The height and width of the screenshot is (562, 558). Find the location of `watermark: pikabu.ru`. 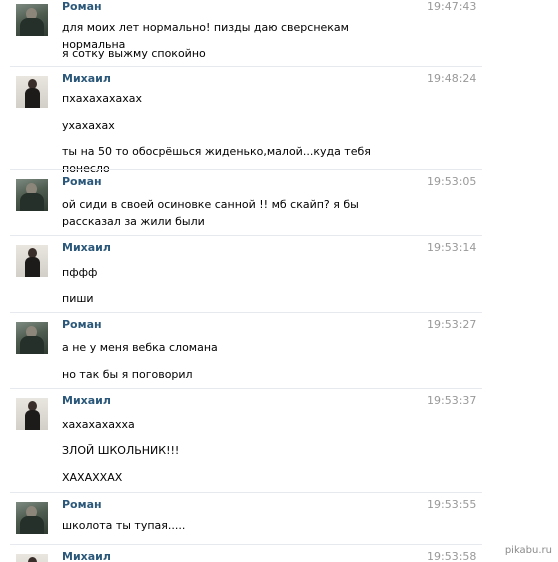

watermark: pikabu.ru is located at coordinates (528, 550).